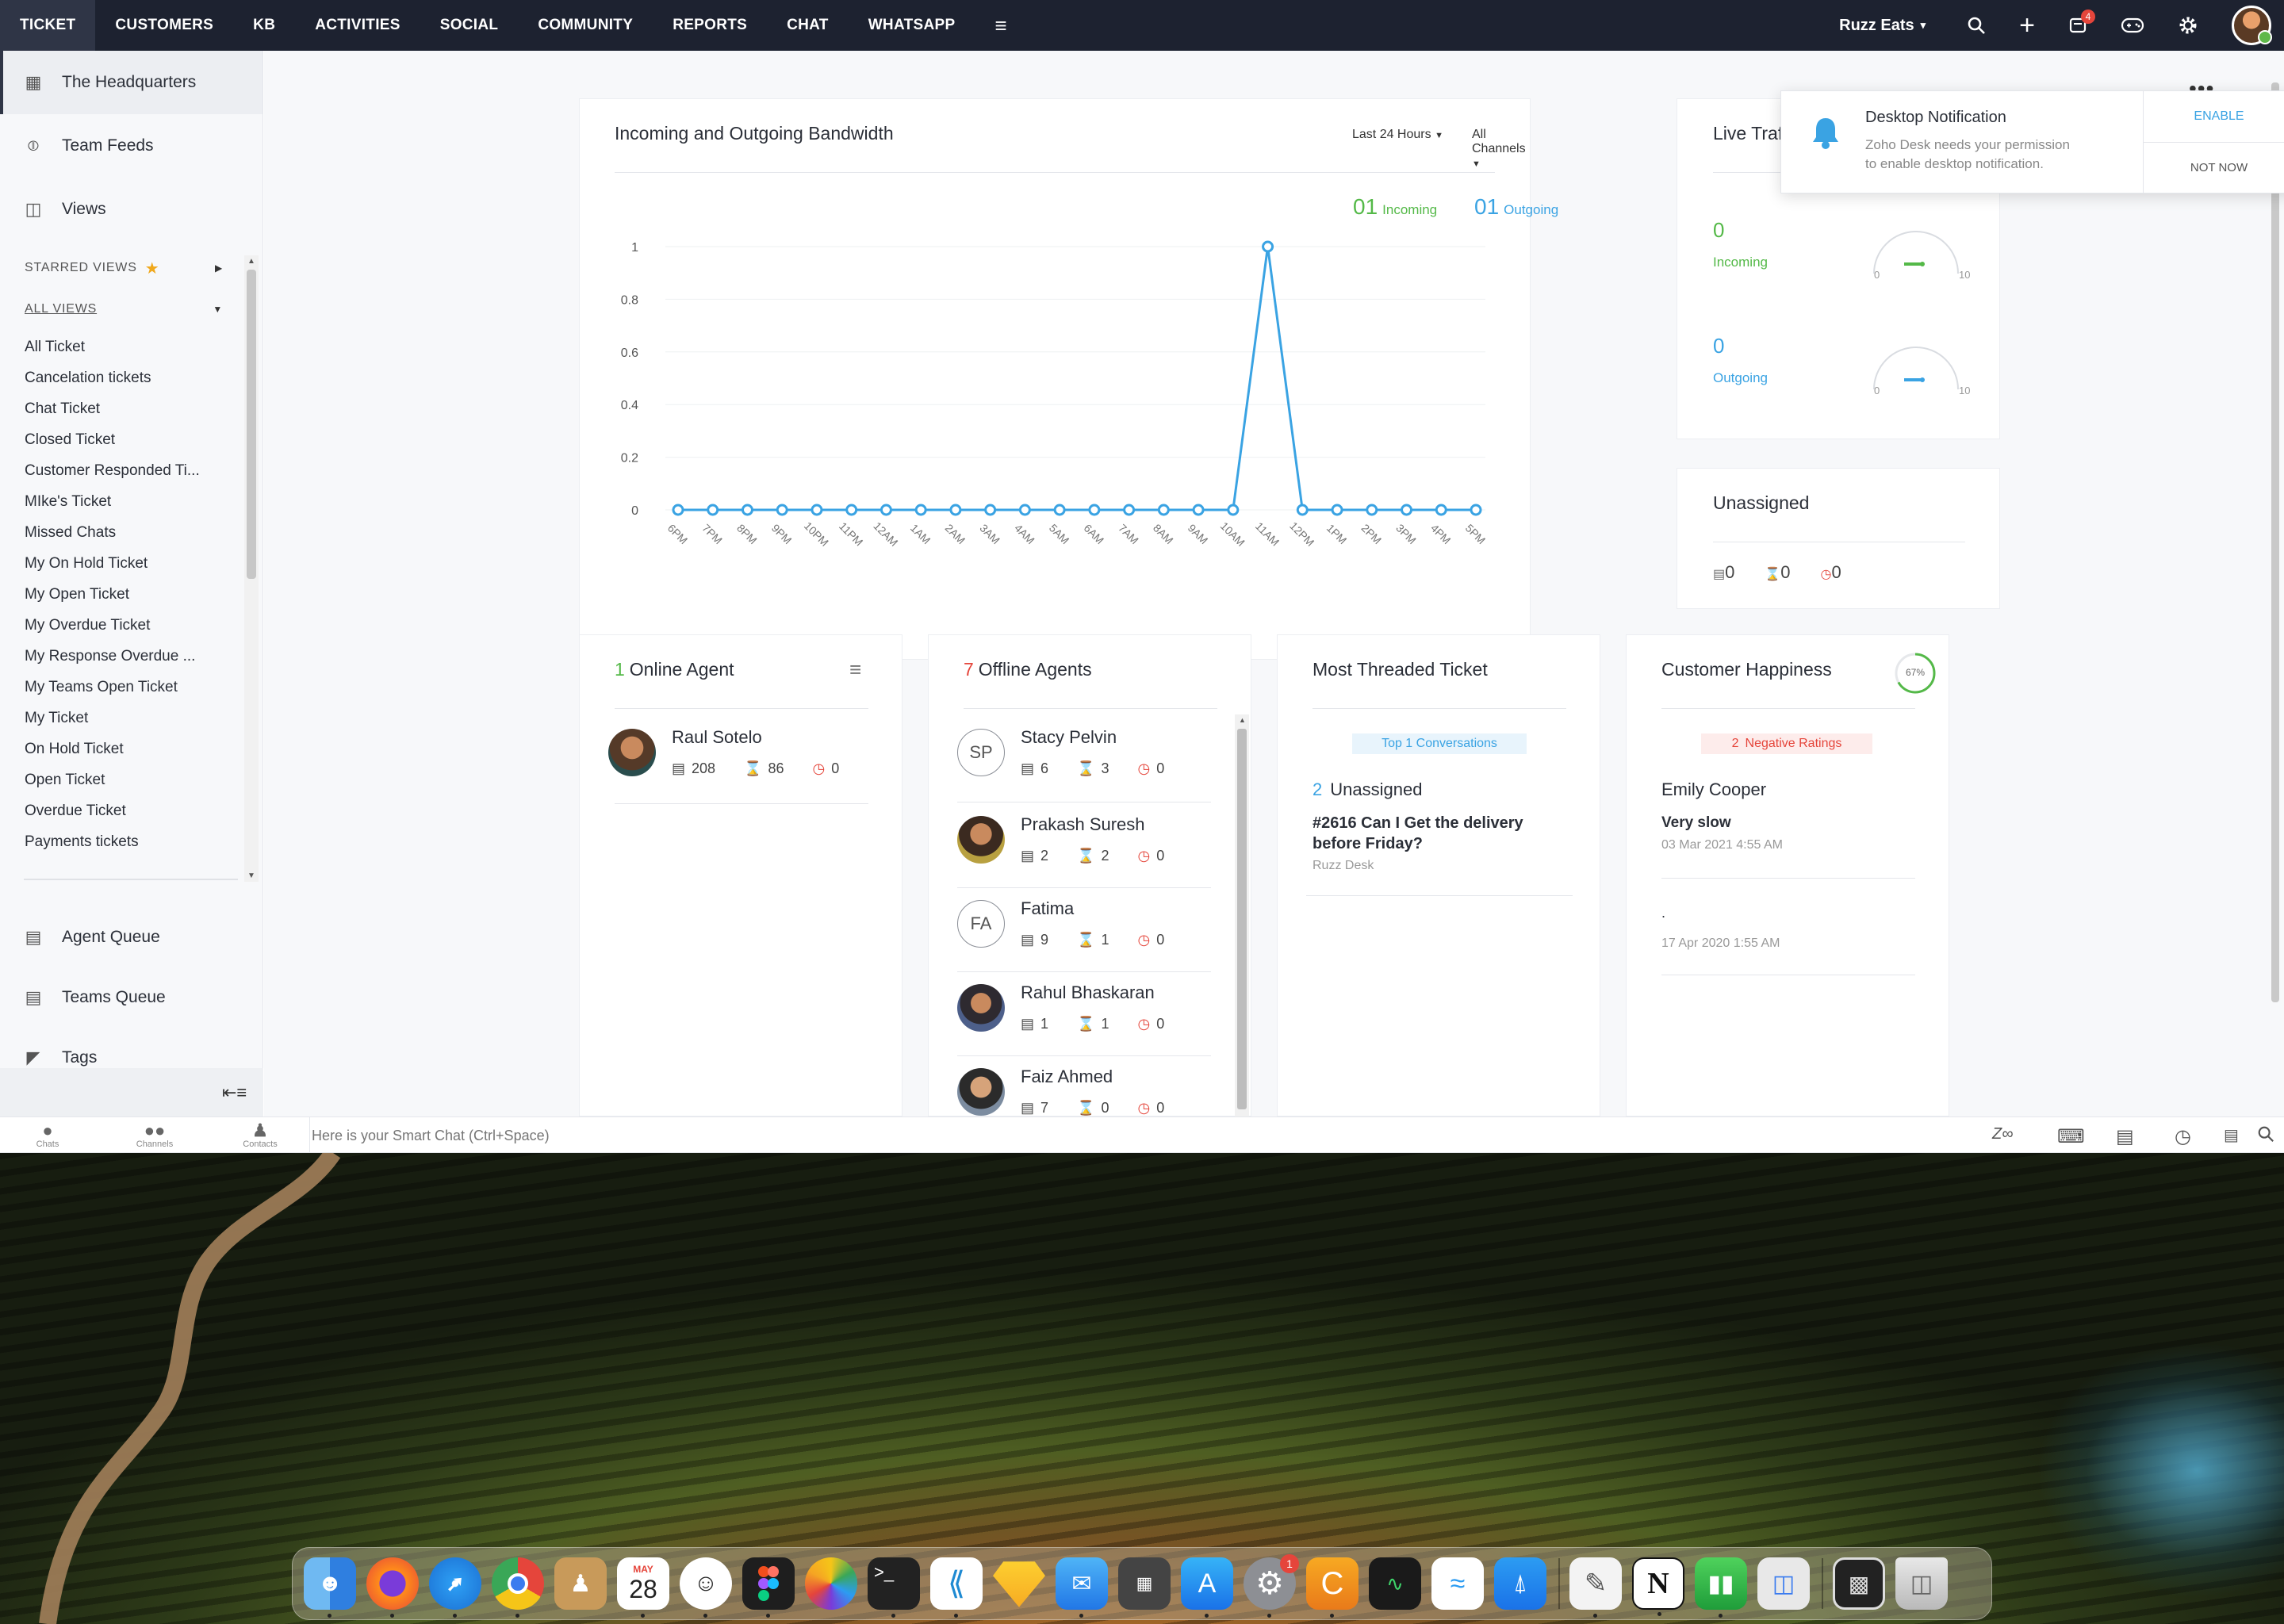  I want to click on channels-button: ●● Channels, so click(154, 1136).